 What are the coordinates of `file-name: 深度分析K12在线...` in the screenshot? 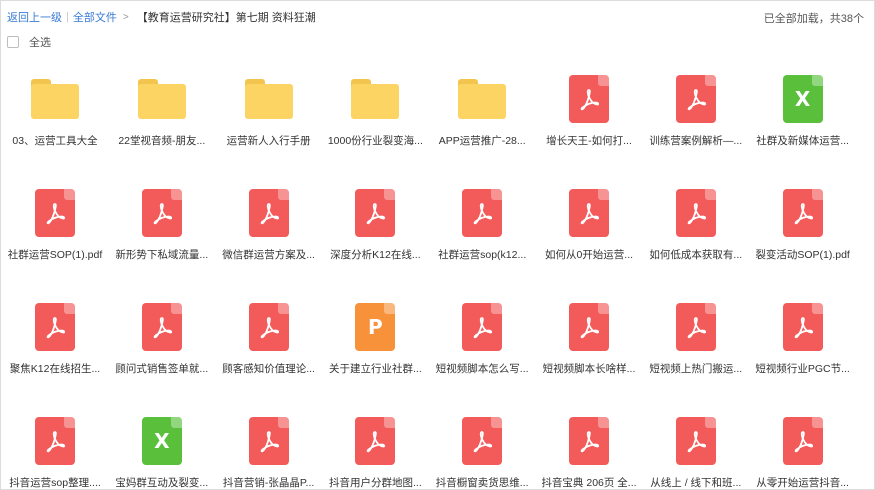 It's located at (375, 255).